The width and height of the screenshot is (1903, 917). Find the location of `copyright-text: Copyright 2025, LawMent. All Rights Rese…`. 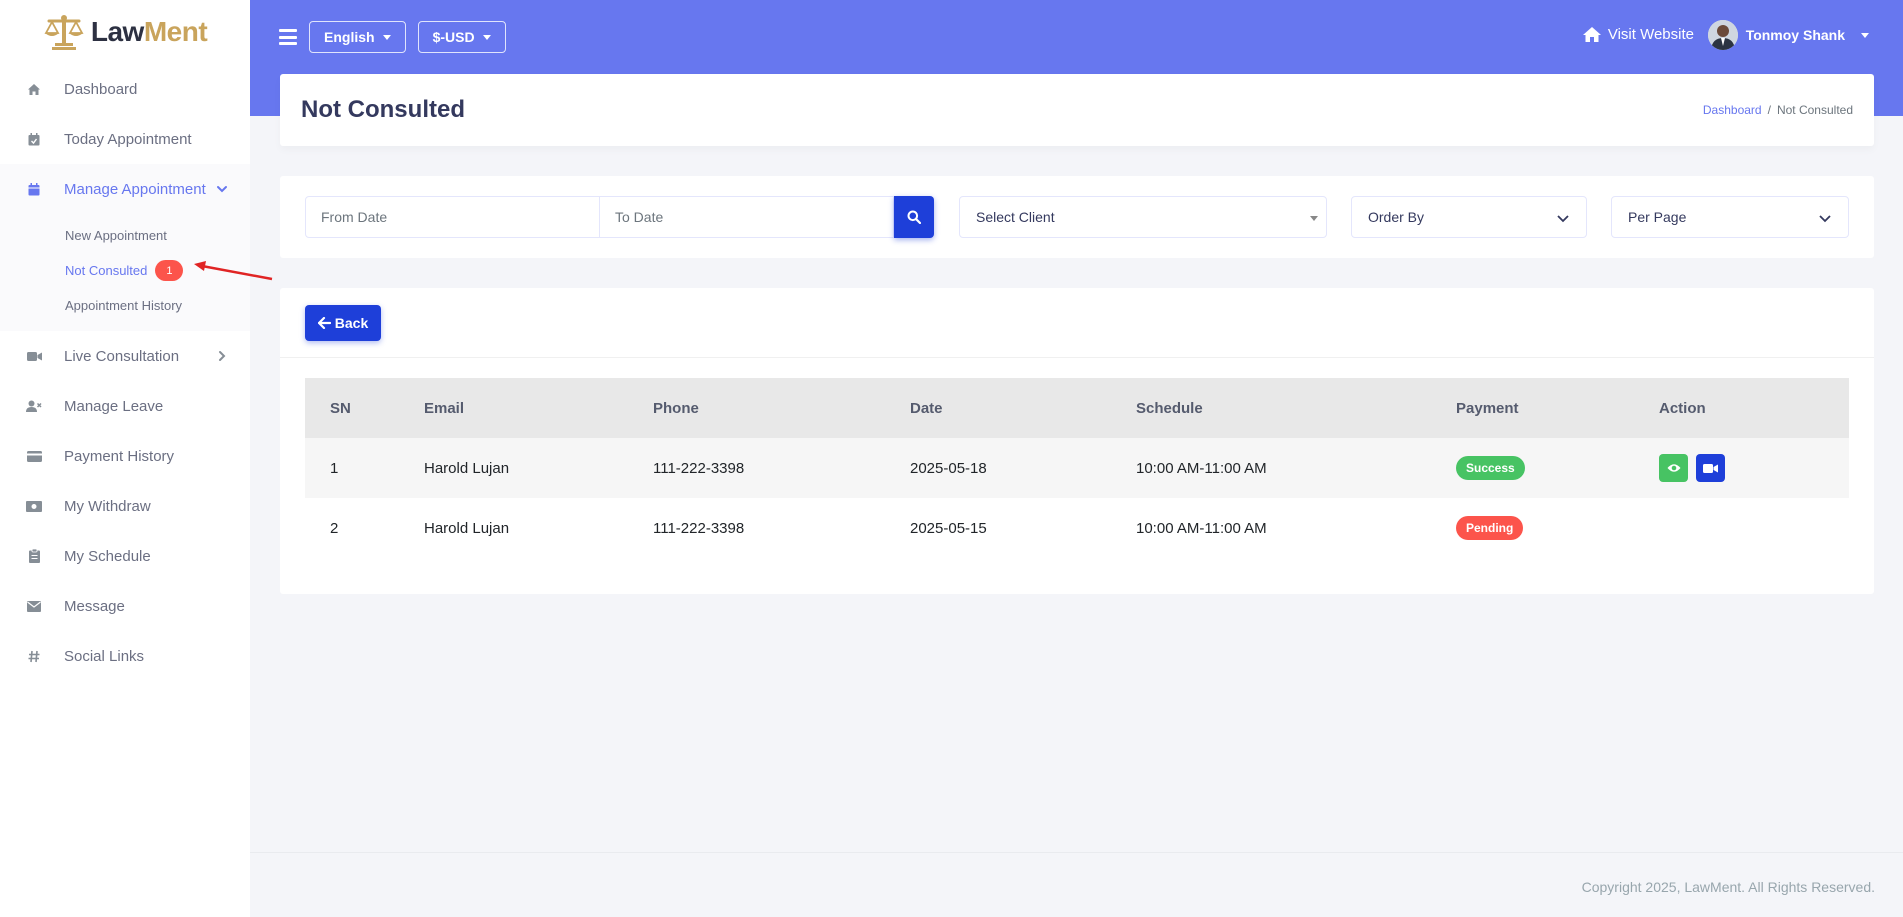

copyright-text: Copyright 2025, LawMent. All Rights Rese… is located at coordinates (1728, 887).